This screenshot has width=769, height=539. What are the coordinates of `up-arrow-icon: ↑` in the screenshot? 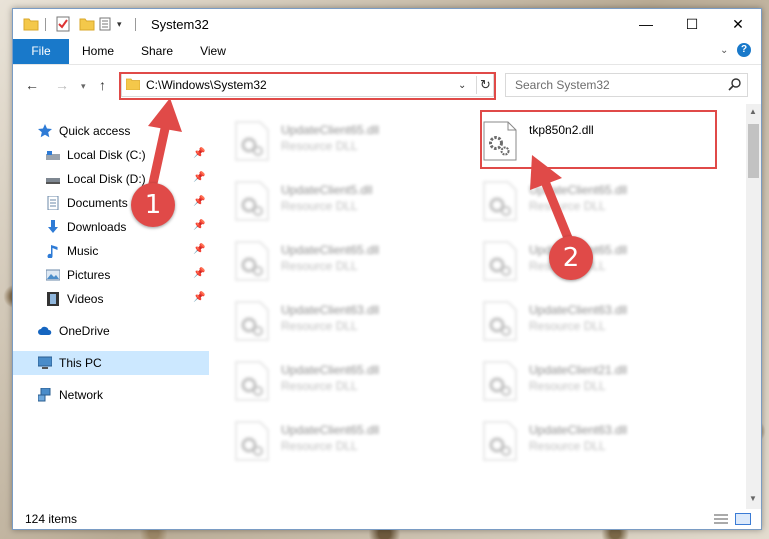 It's located at (102, 85).